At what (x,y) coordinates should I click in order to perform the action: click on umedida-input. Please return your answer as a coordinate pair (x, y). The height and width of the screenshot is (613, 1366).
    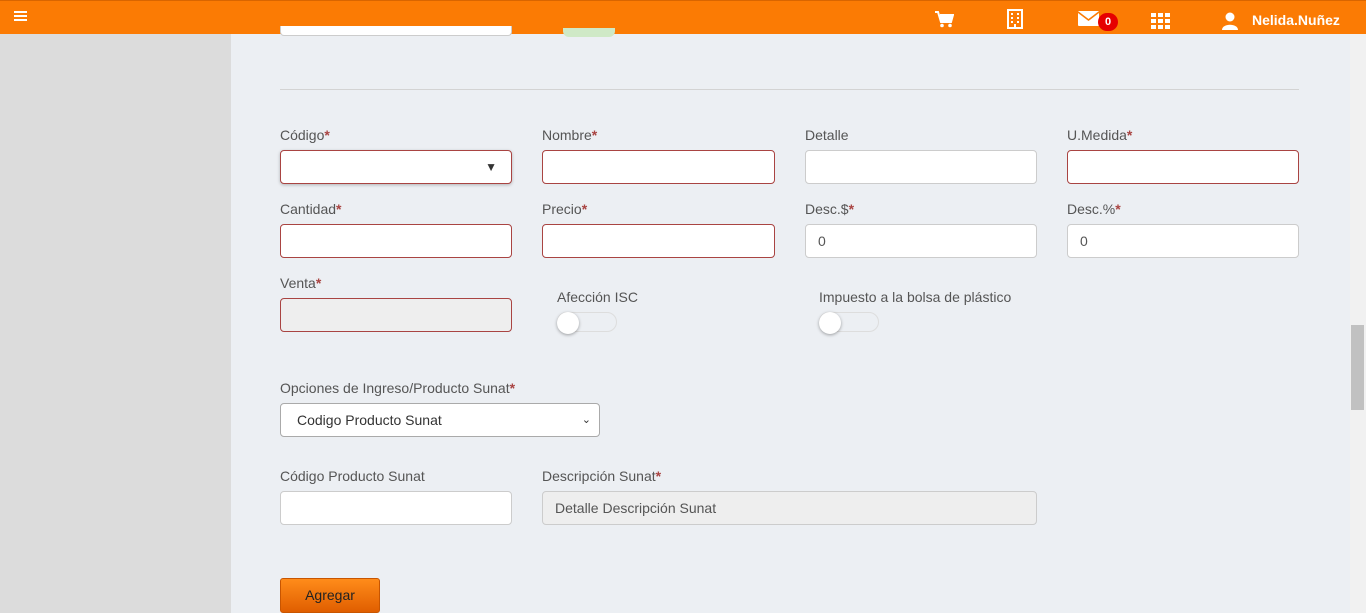
    Looking at the image, I should click on (1183, 167).